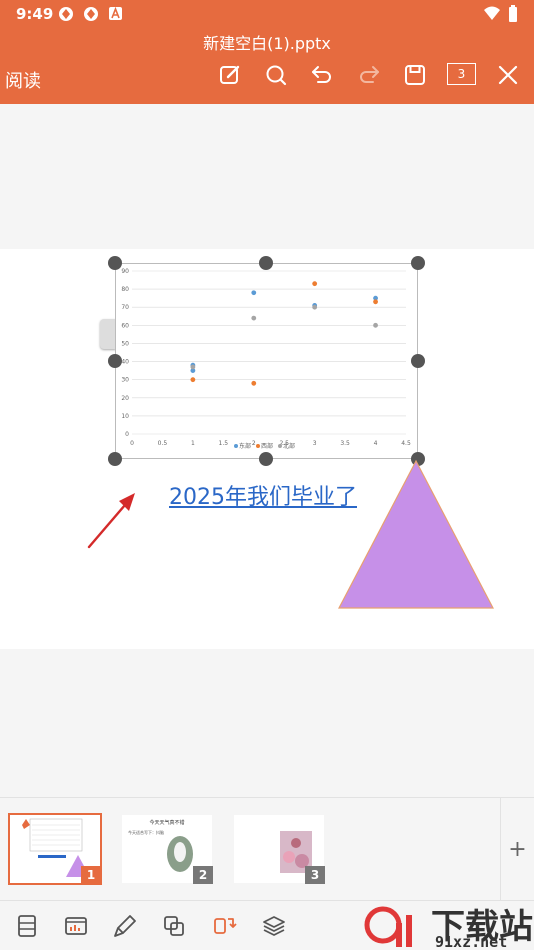 The width and height of the screenshot is (534, 950). Describe the element at coordinates (91, 875) in the screenshot. I see `slide-number-badge: 1` at that location.